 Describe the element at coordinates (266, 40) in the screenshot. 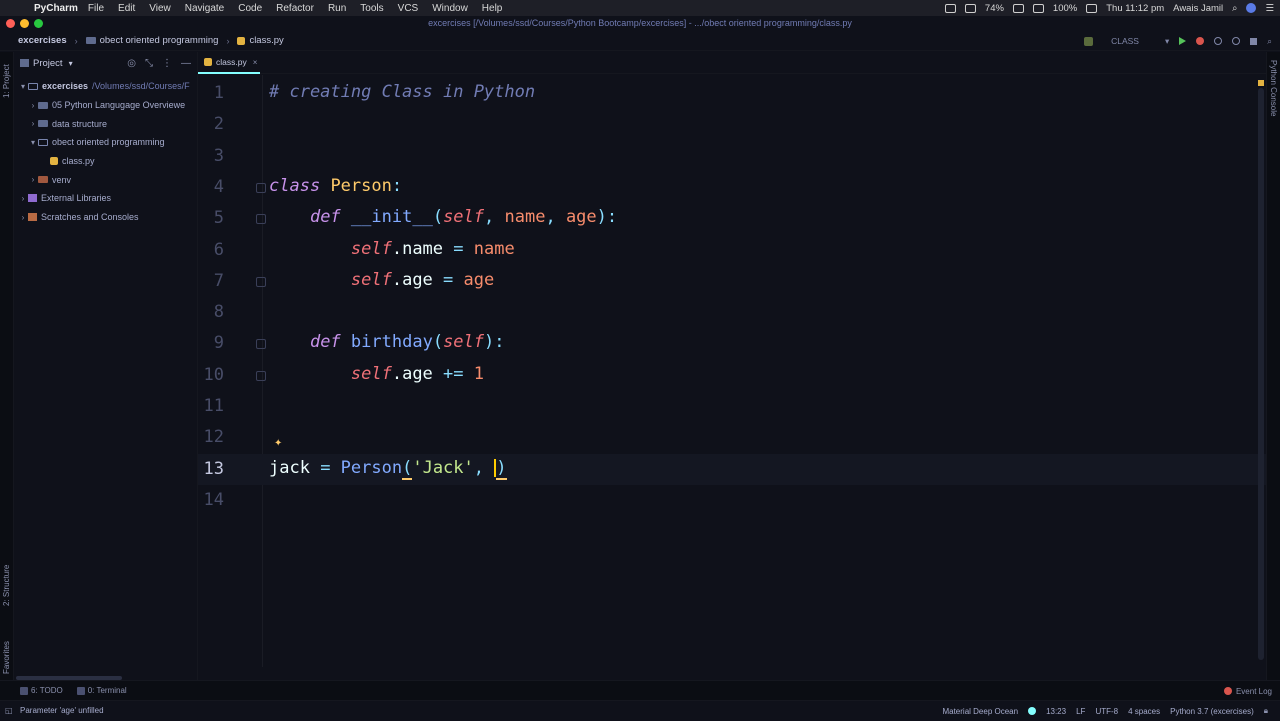

I see `breadcrumb-file: class.py` at that location.